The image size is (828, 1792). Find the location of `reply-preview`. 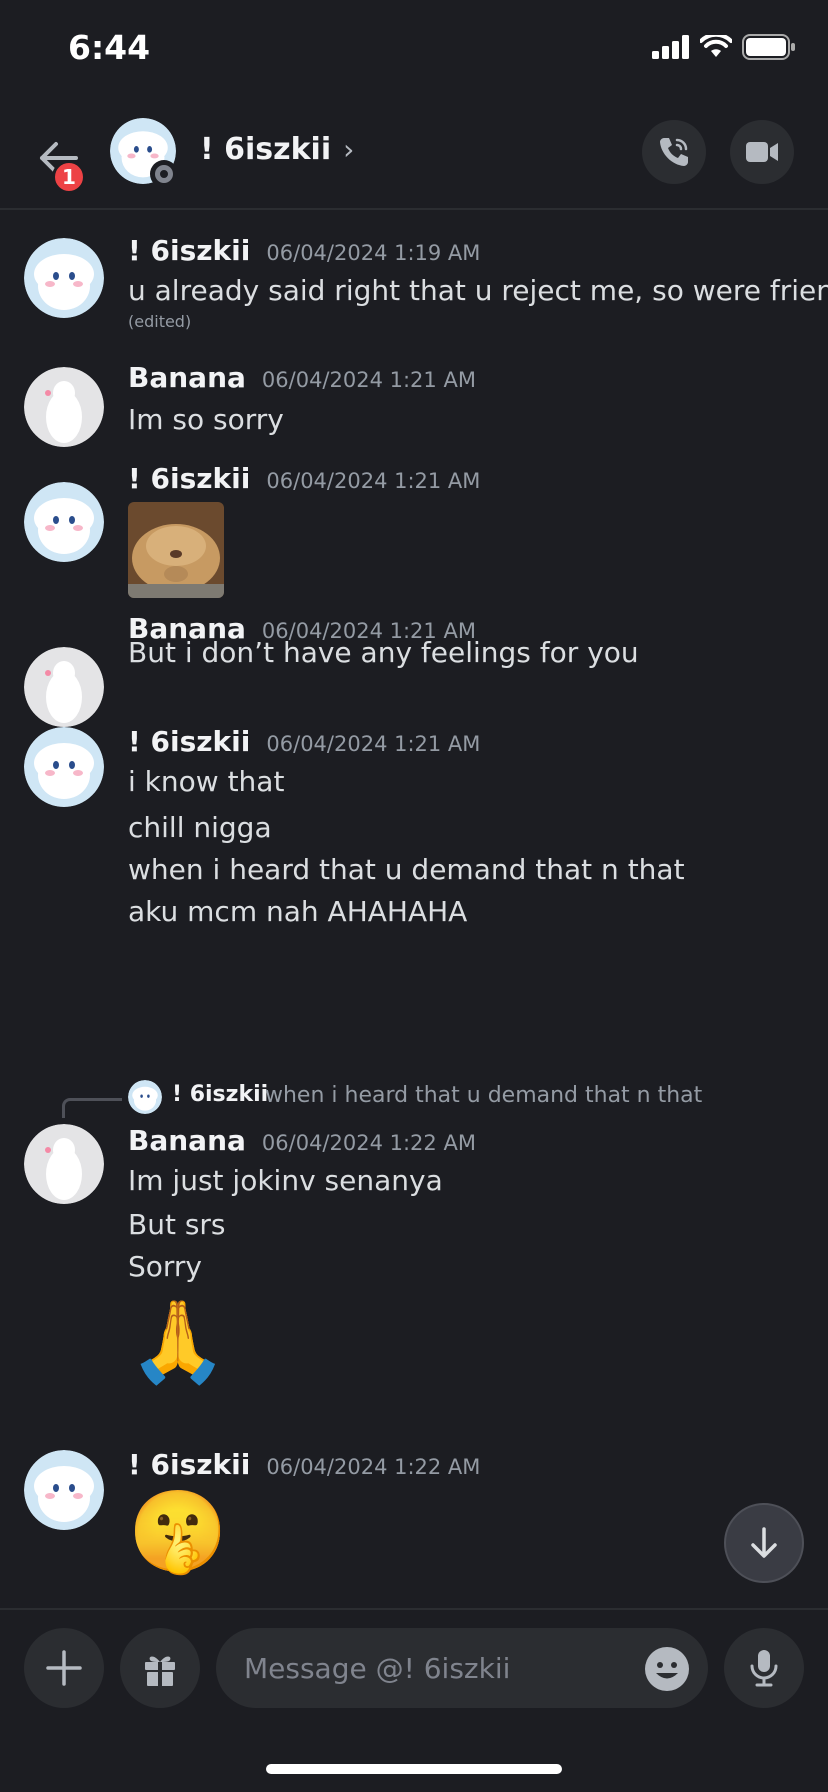

reply-preview is located at coordinates (414, 944).